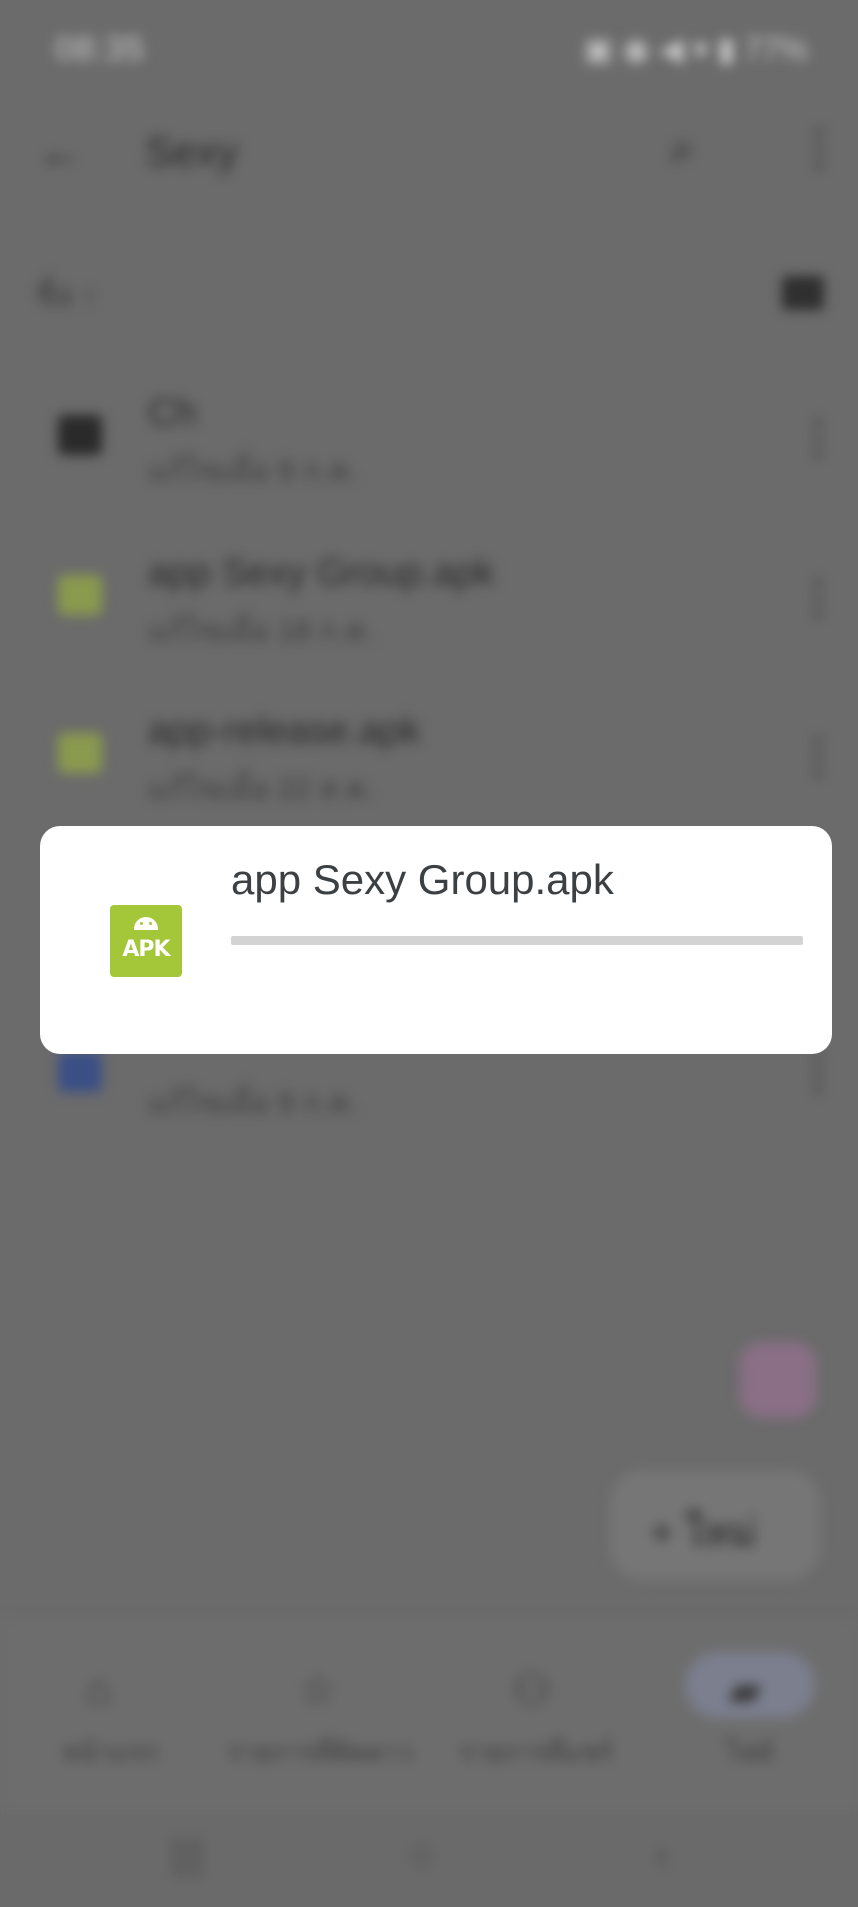 This screenshot has width=858, height=1907. I want to click on list-item: app Sexy Group.apk แก้ไขเมื่อ 18 ก.ค. ⋮, so click(429, 595).